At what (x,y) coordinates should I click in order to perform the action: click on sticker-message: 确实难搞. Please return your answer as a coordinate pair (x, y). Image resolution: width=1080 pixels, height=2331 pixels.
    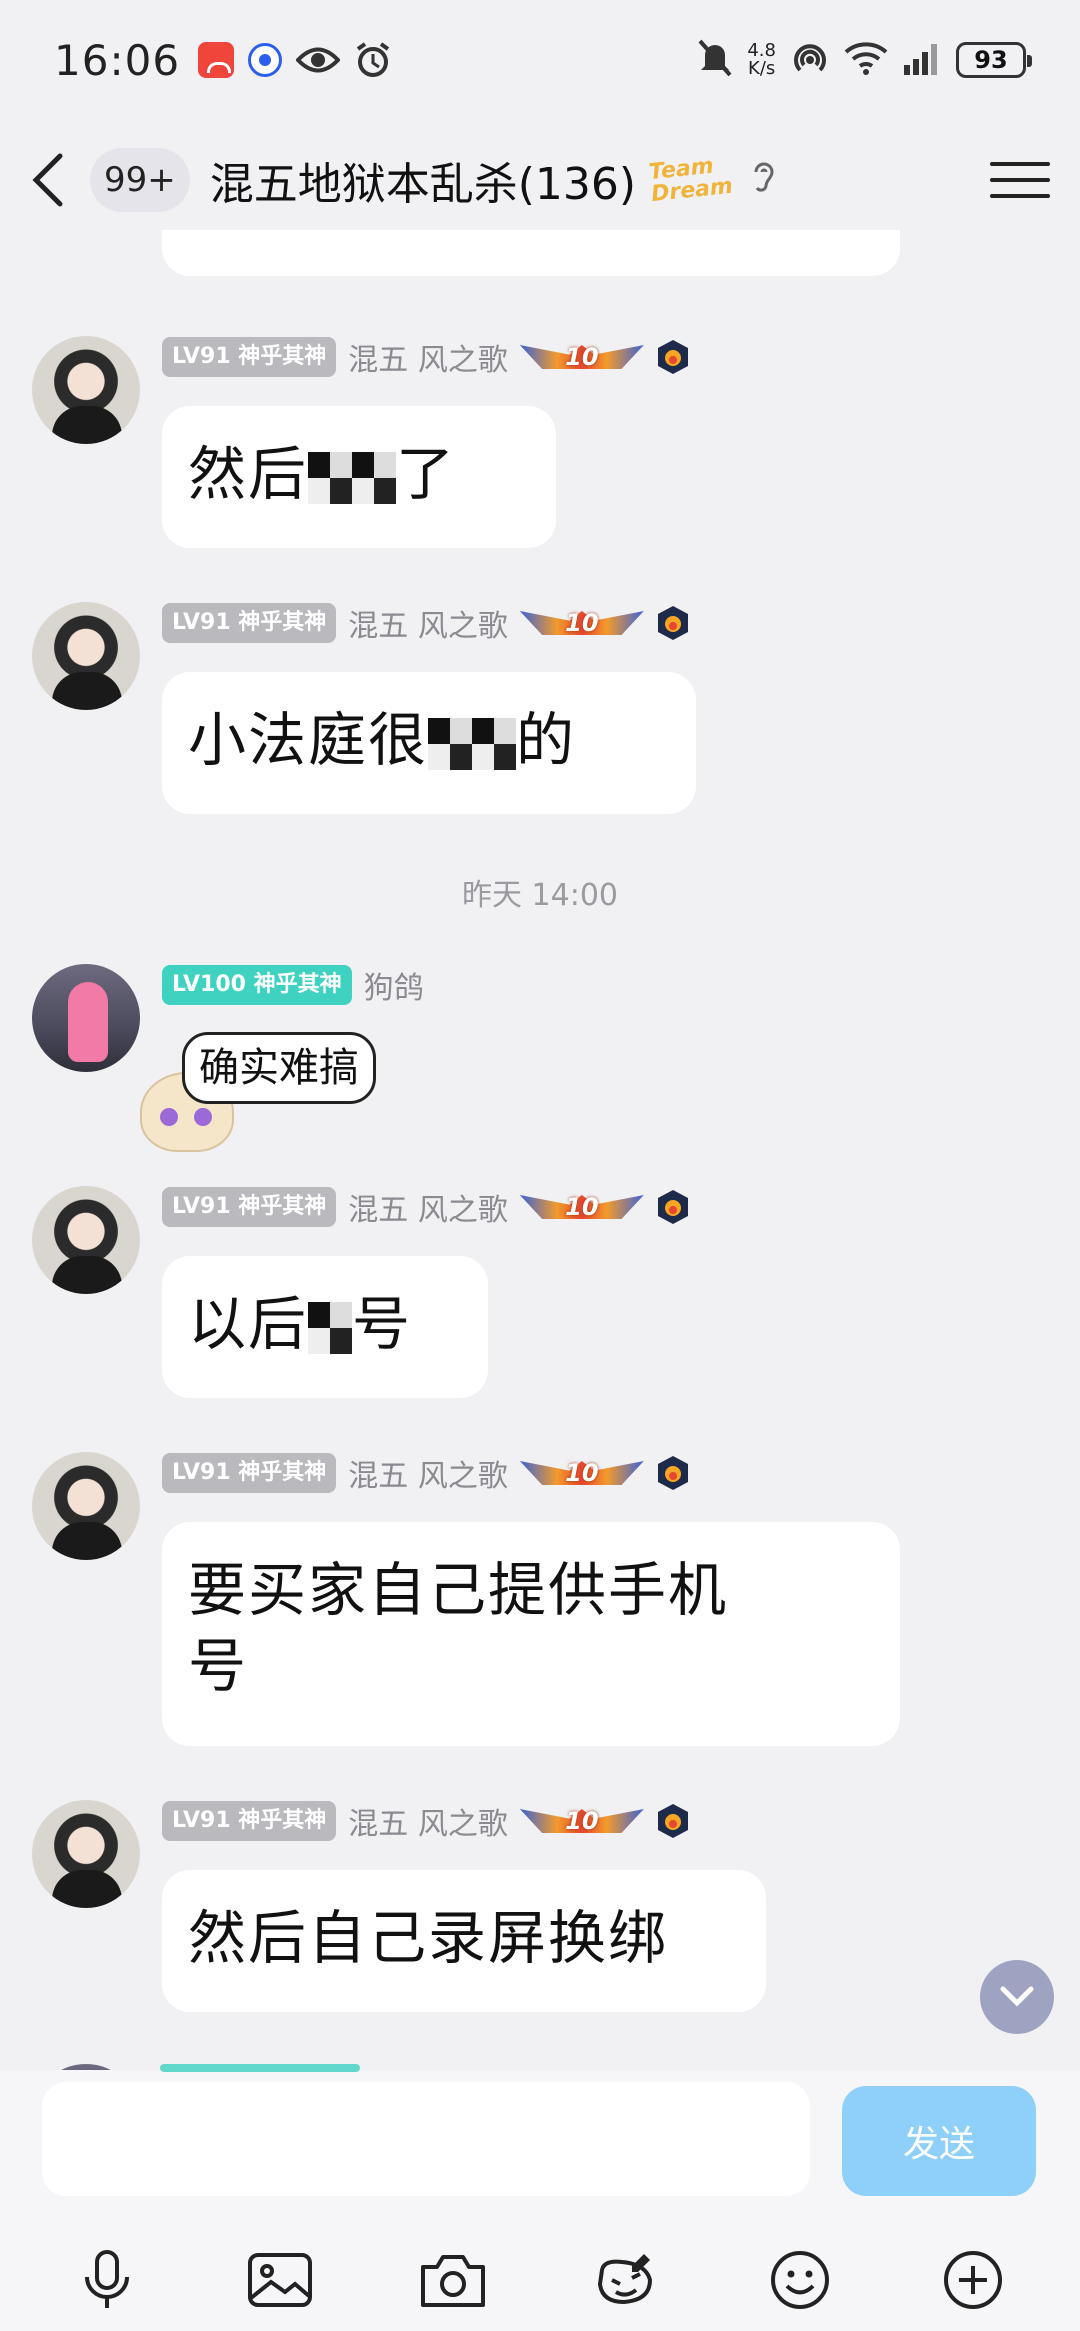
    Looking at the image, I should click on (275, 1092).